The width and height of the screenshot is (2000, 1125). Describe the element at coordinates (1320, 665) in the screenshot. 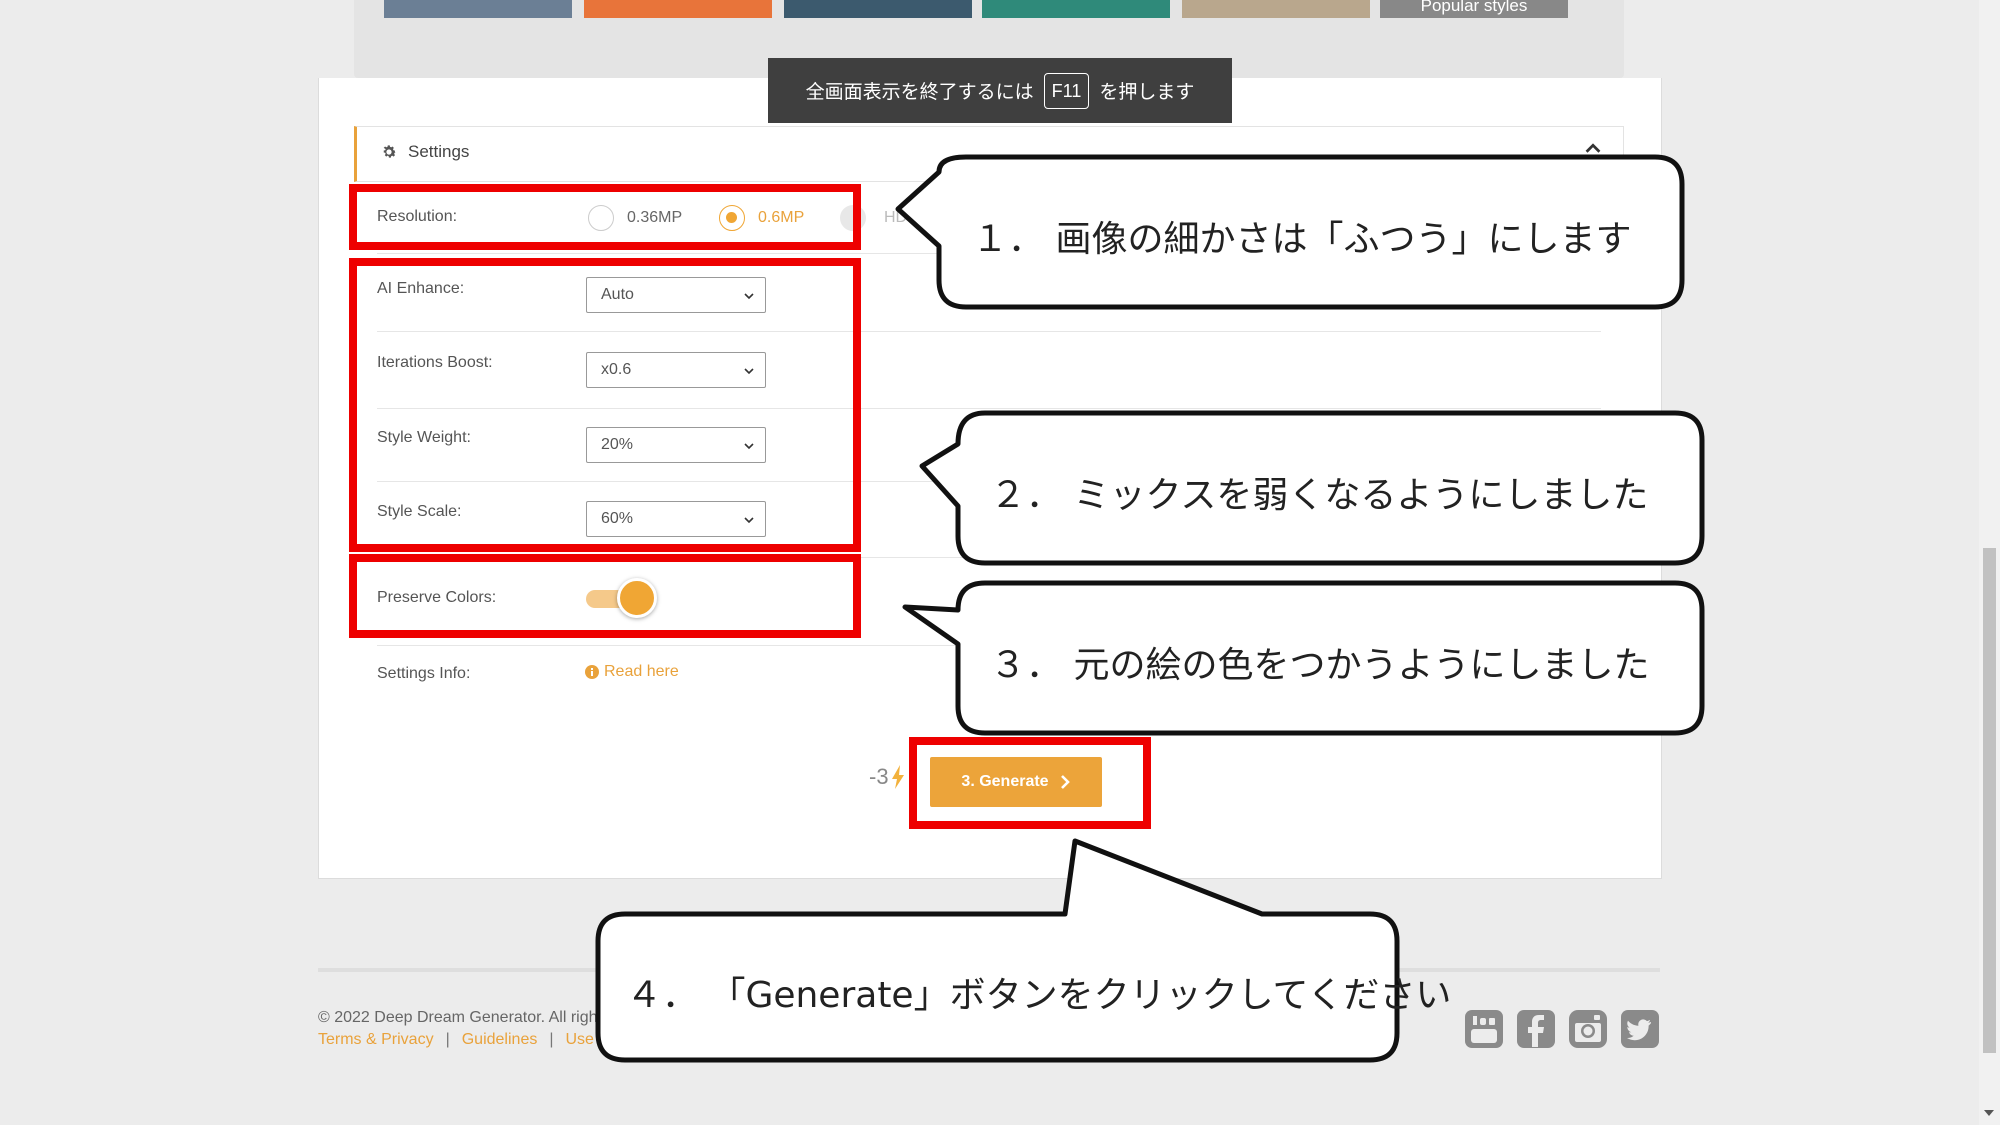

I see `callout-3-text: ３． 元の絵の色をつかうようにしました` at that location.